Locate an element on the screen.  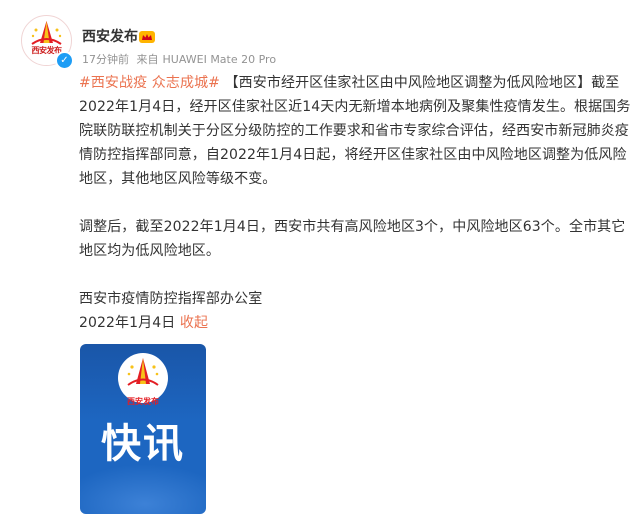
vip-crown-icon is located at coordinates (147, 37).